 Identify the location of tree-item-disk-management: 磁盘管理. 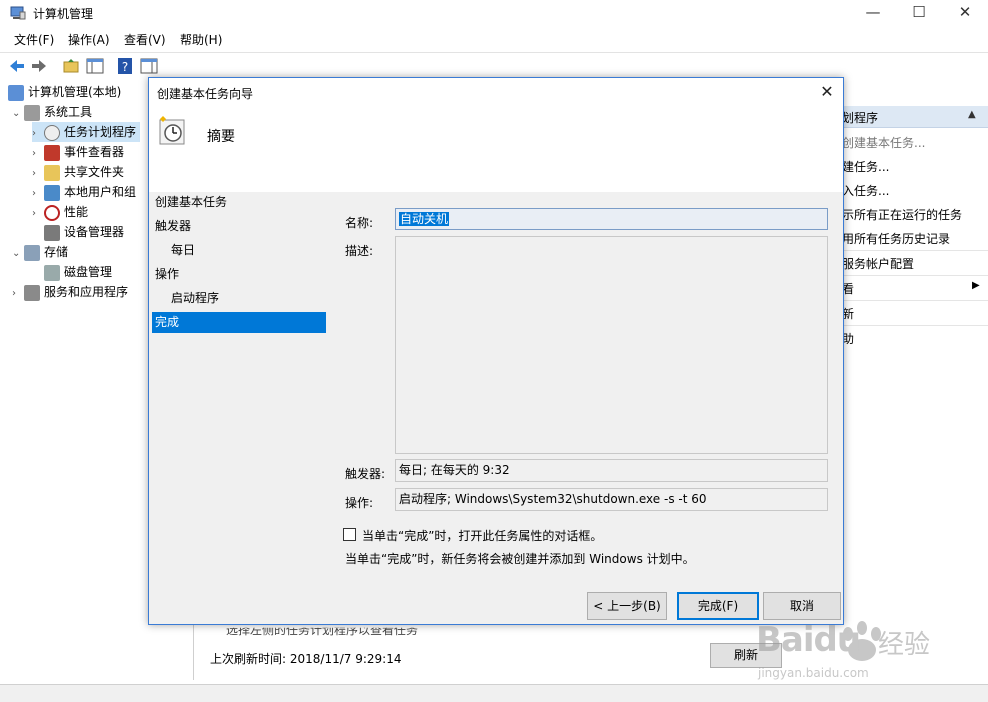
(72, 272).